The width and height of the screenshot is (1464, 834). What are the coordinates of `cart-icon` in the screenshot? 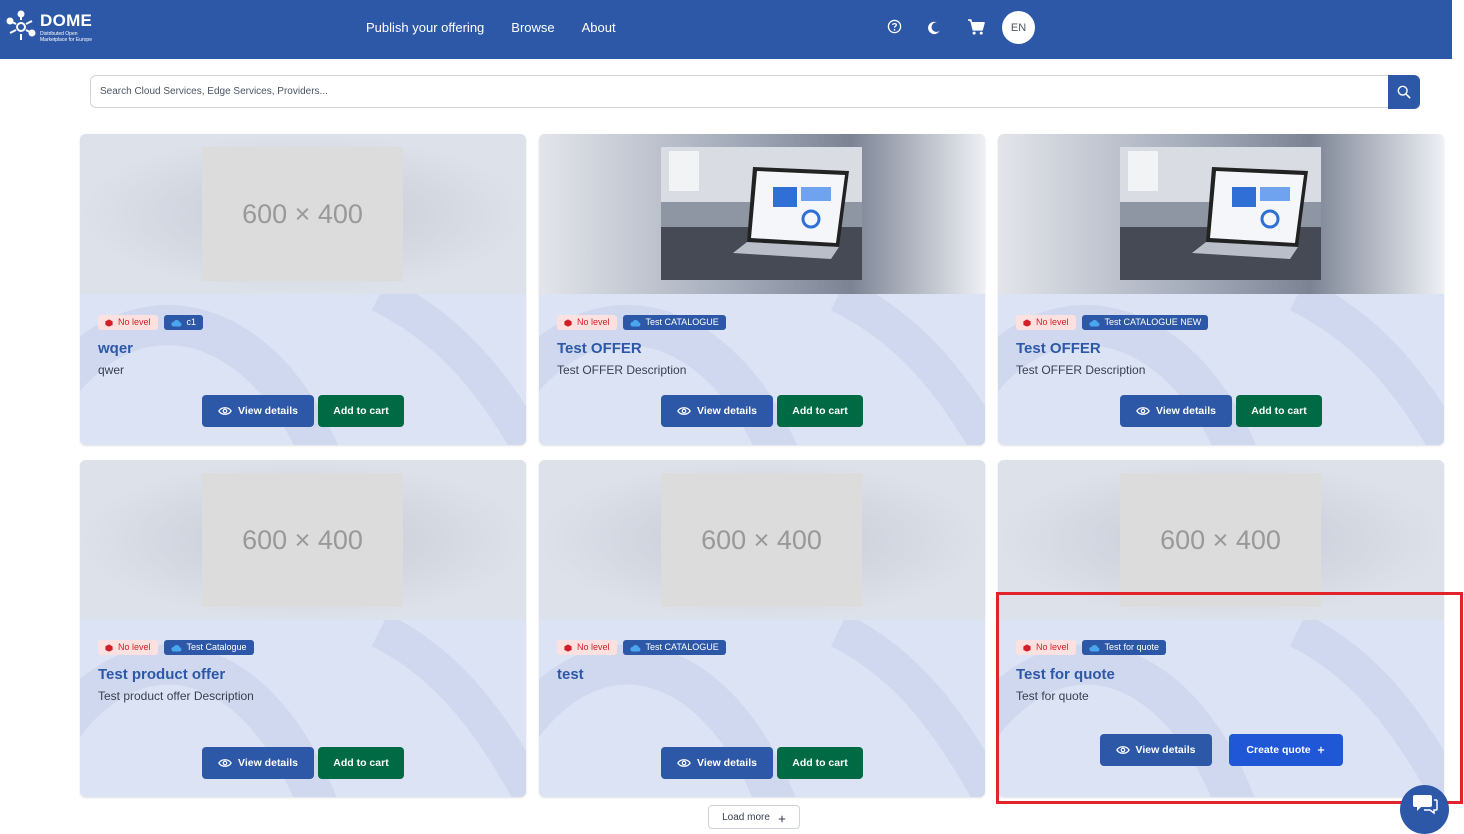 It's located at (976, 27).